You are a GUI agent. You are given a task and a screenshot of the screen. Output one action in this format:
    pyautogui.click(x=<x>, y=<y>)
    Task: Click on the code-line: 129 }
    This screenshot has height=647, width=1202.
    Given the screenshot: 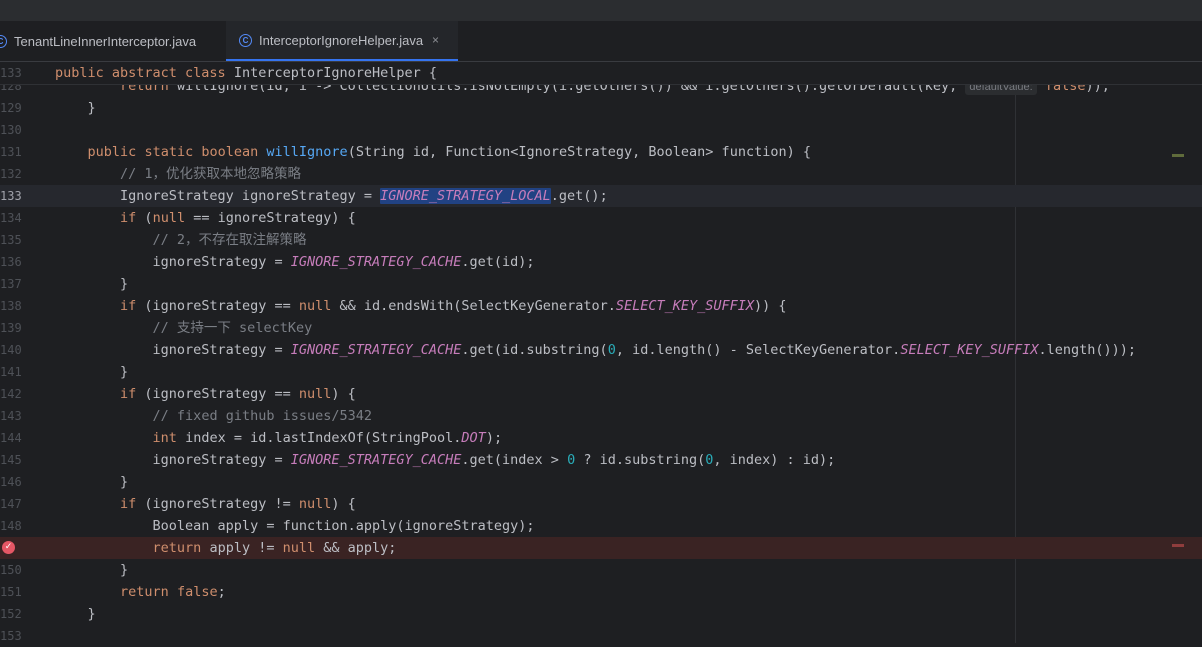 What is the action you would take?
    pyautogui.click(x=601, y=108)
    